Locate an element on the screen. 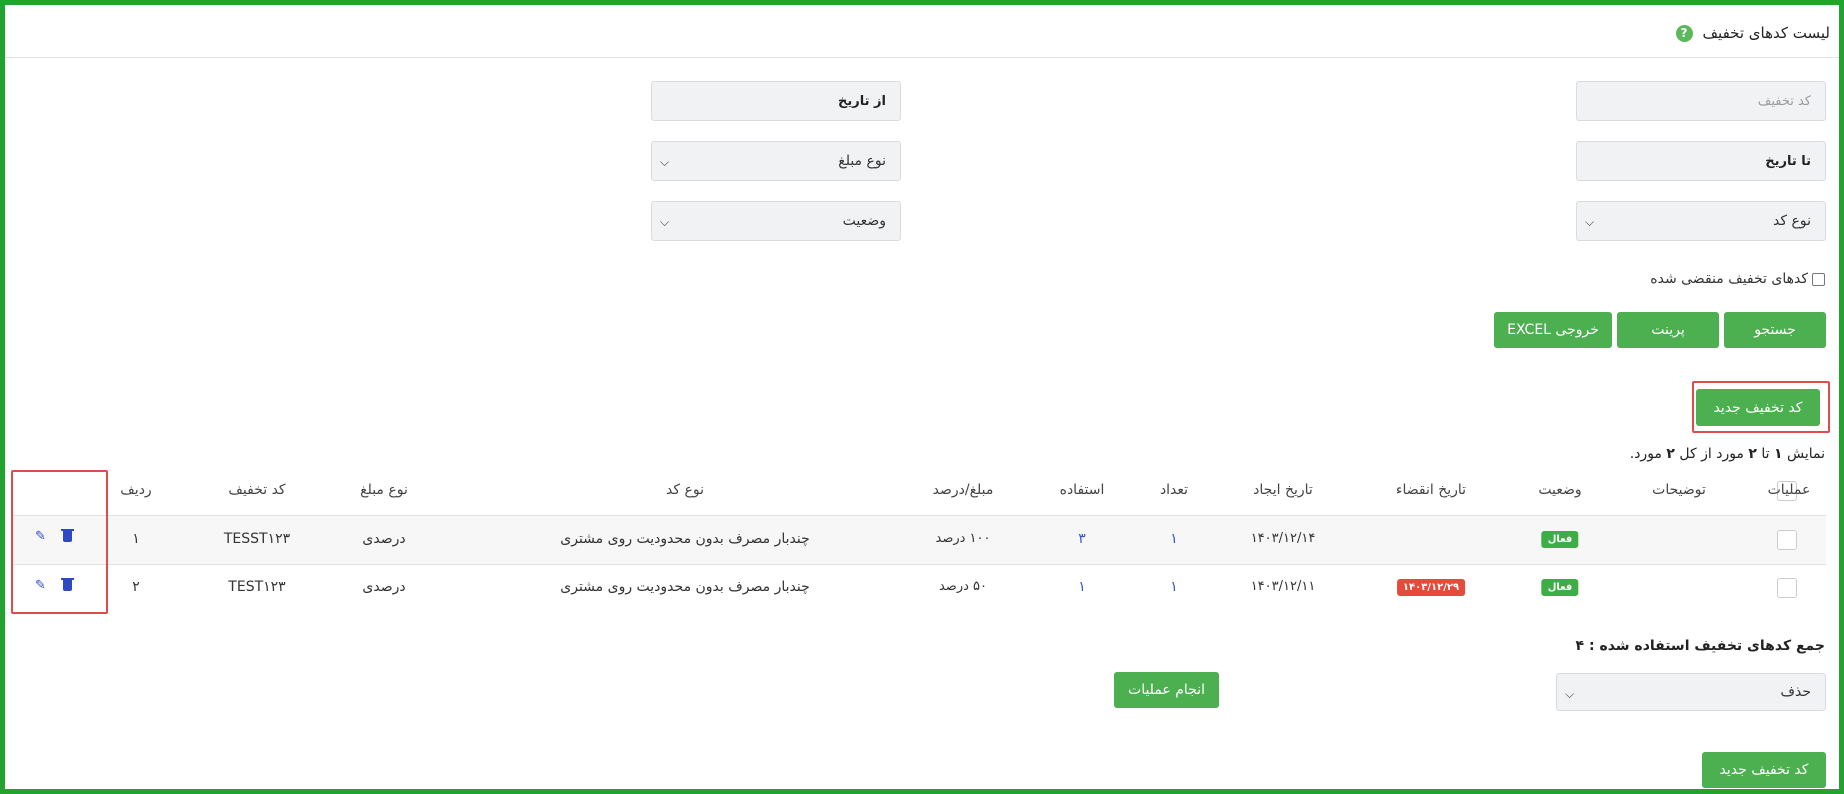 This screenshot has height=794, width=1844. summary-to: ۲ is located at coordinates (1752, 454).